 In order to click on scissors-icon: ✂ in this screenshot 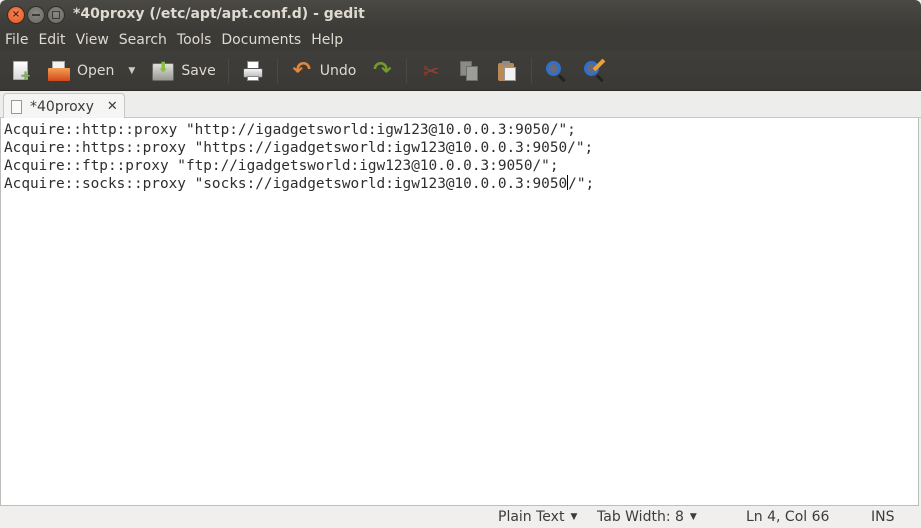, I will do `click(431, 70)`.